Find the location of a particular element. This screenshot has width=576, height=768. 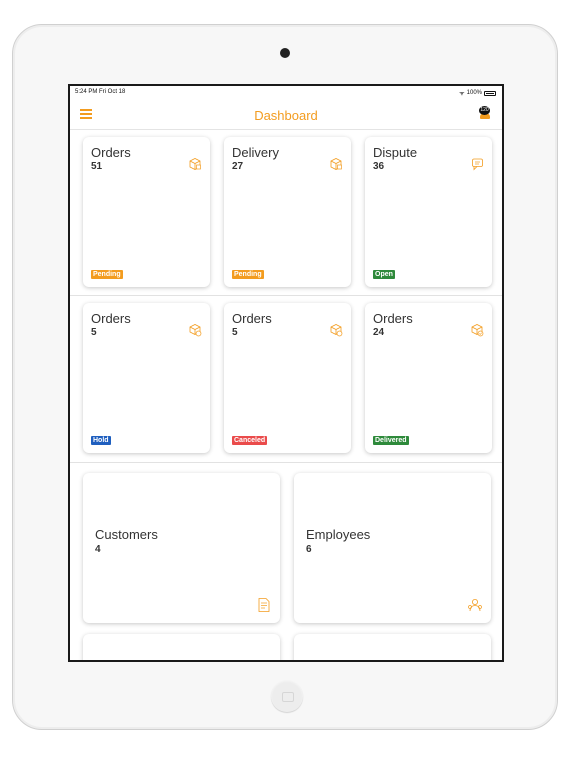

orders-canceled-card: Orders 5 Canceled is located at coordinates (287, 378).